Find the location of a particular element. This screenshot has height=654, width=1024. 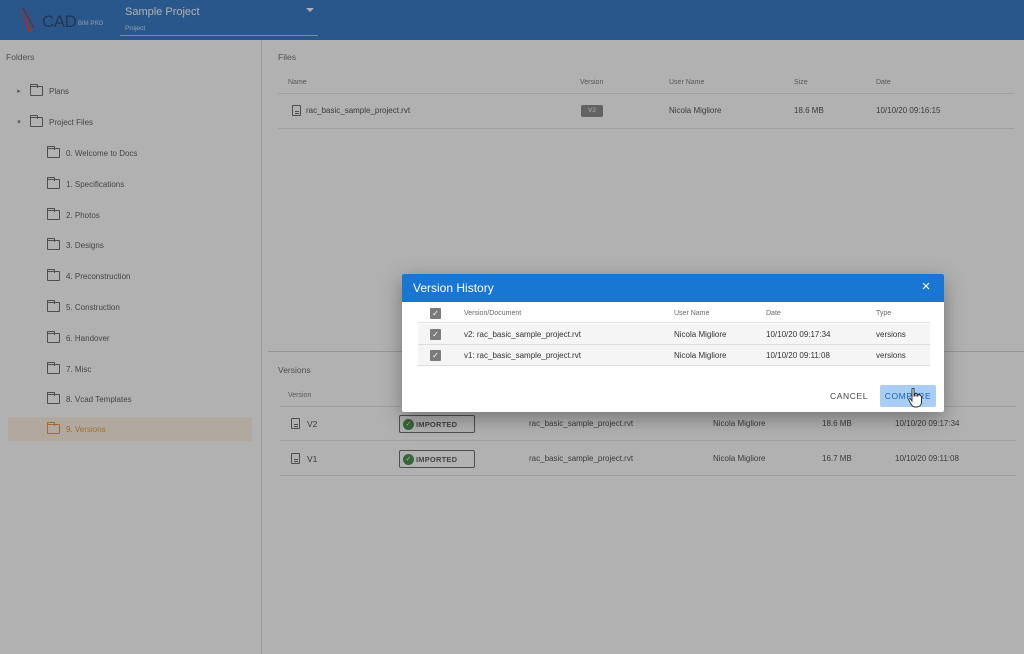

dialog-header: Version History × is located at coordinates (673, 288).